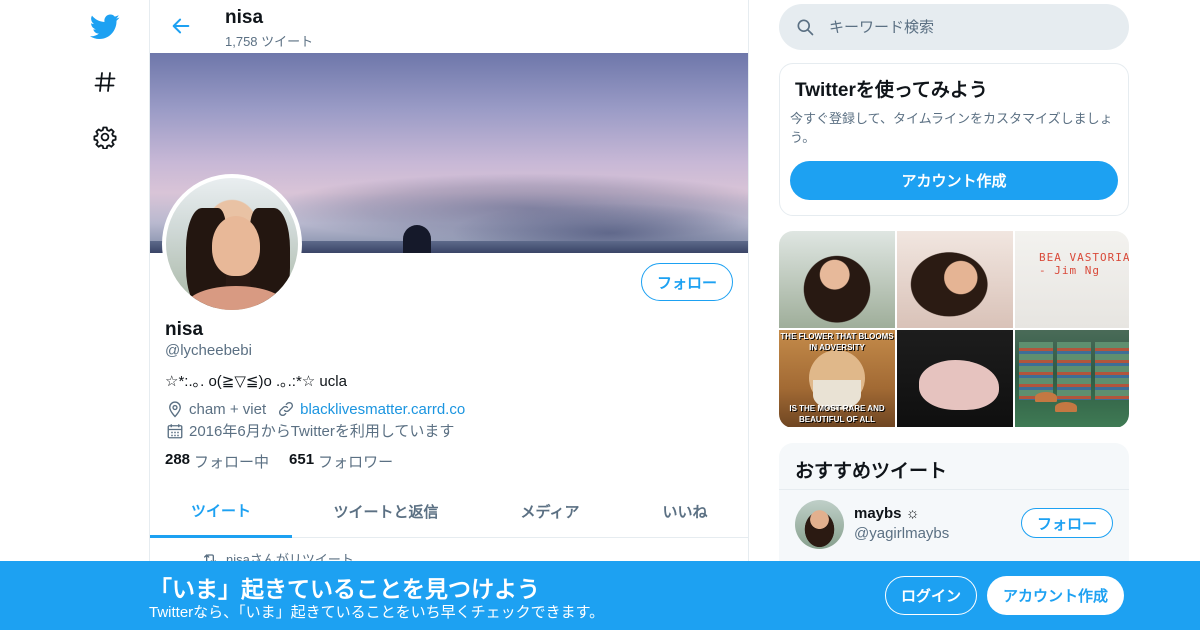 Image resolution: width=1200 pixels, height=630 pixels. What do you see at coordinates (256, 381) in the screenshot?
I see `profile-bio: ☆*:.｡. o(≧▽≦)o .｡.:*☆ ucla` at bounding box center [256, 381].